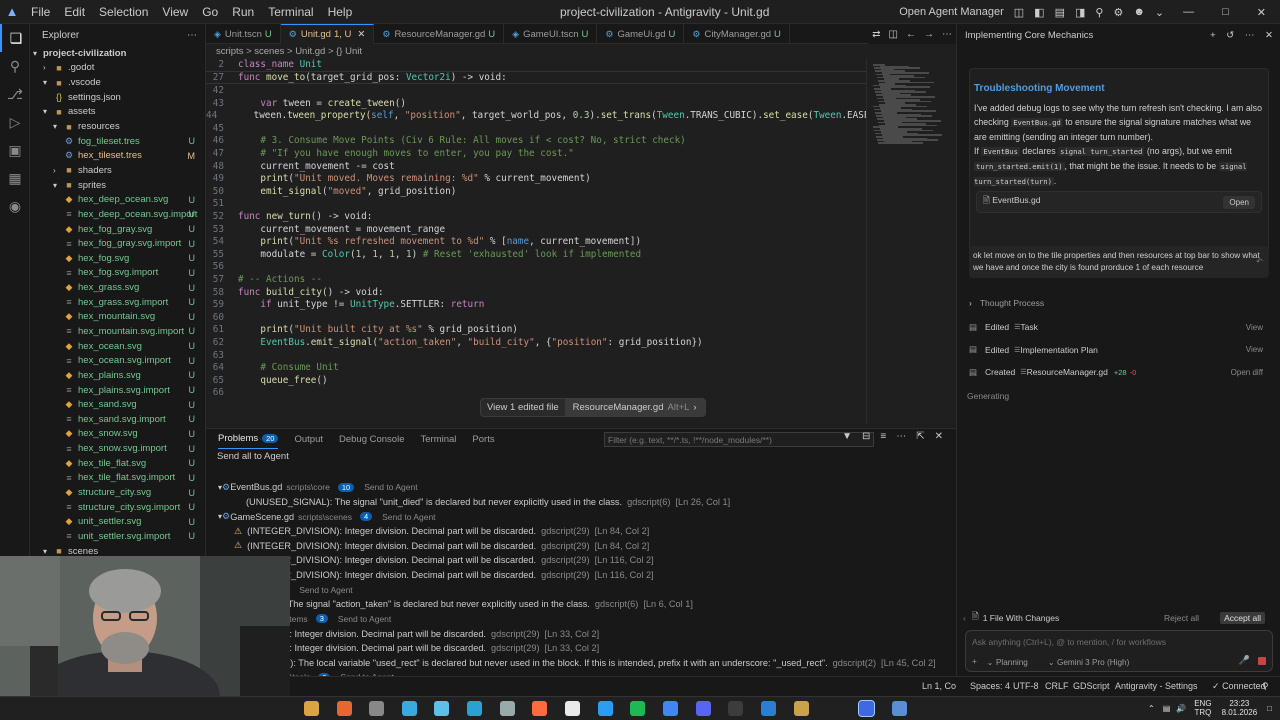 The height and width of the screenshot is (720, 1280). Describe the element at coordinates (117, 68) in the screenshot. I see `folder-item: › ■ .godot` at that location.